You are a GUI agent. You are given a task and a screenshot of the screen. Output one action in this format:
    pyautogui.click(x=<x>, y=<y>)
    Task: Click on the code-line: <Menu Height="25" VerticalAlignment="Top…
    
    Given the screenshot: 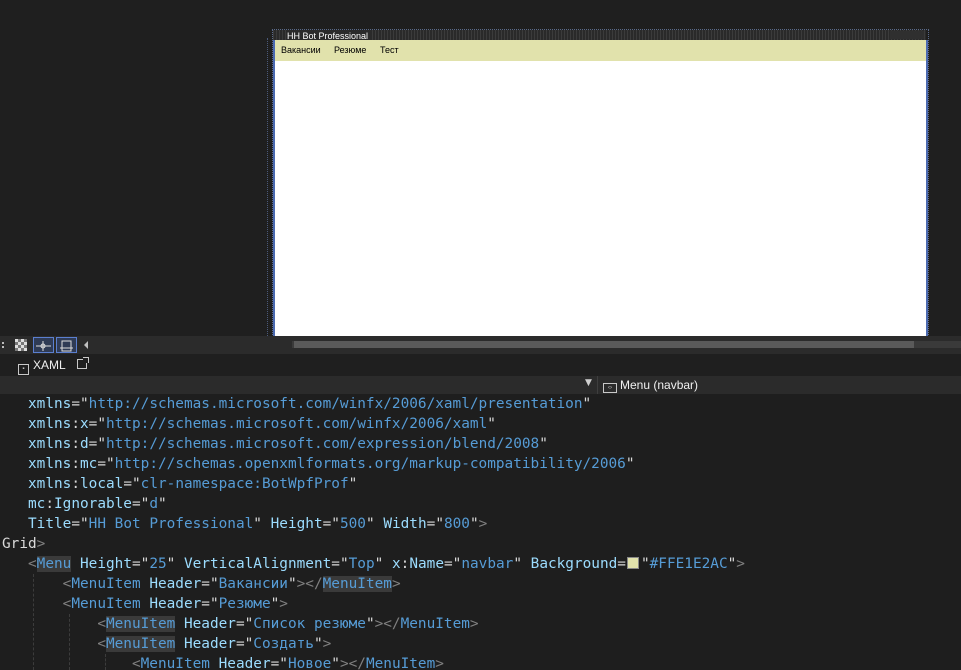 What is the action you would take?
    pyautogui.click(x=386, y=564)
    